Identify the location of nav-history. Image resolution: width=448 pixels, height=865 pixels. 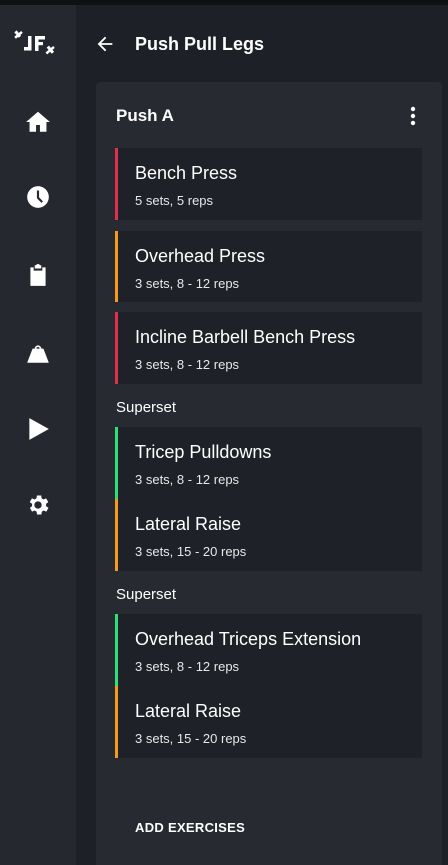
(38, 197).